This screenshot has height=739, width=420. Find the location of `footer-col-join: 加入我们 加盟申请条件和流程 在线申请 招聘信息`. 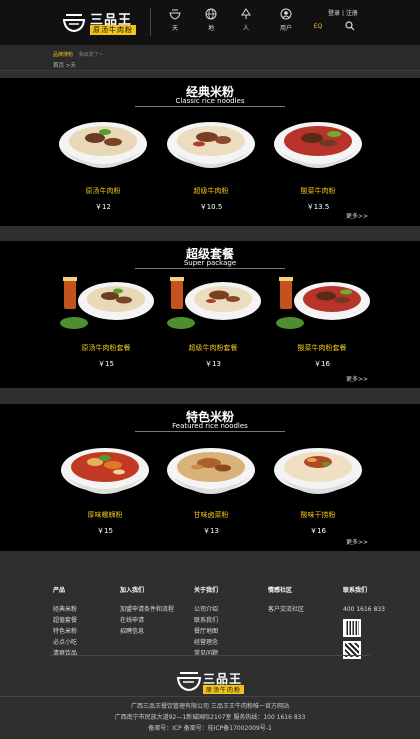

footer-col-join: 加入我们 加盟申请条件和流程 在线申请 招聘信息 is located at coordinates (155, 611).